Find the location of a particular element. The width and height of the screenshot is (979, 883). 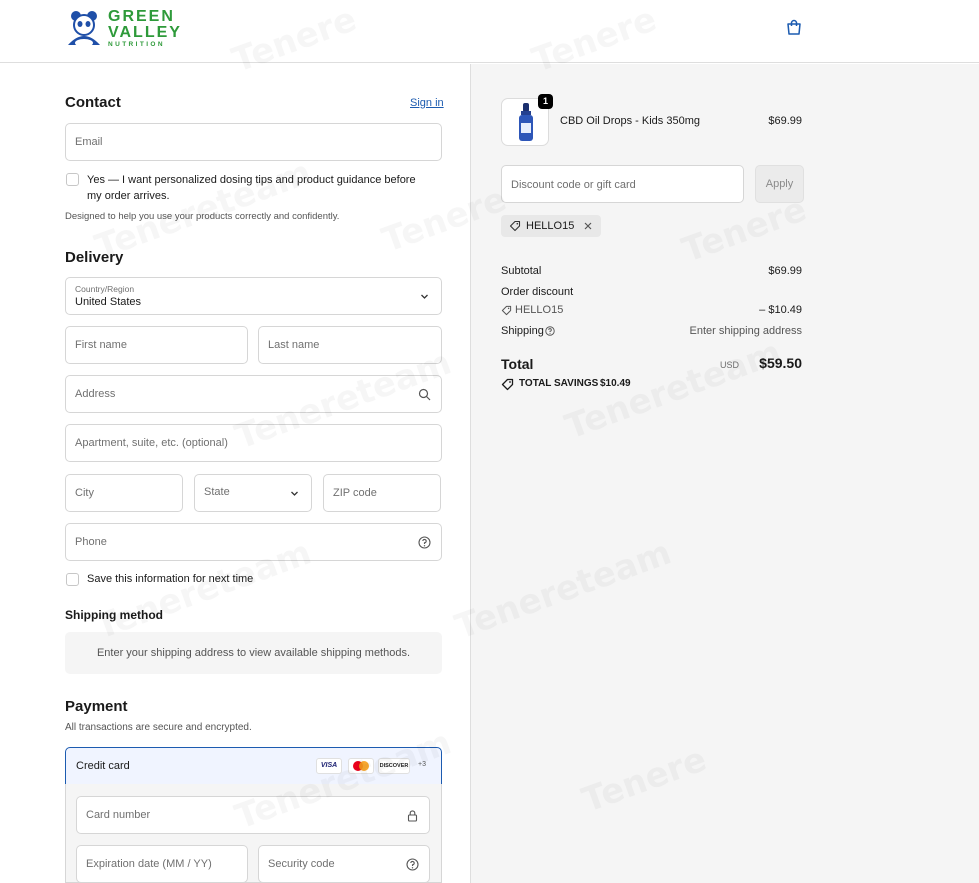

shopping-bag-icon is located at coordinates (794, 27).